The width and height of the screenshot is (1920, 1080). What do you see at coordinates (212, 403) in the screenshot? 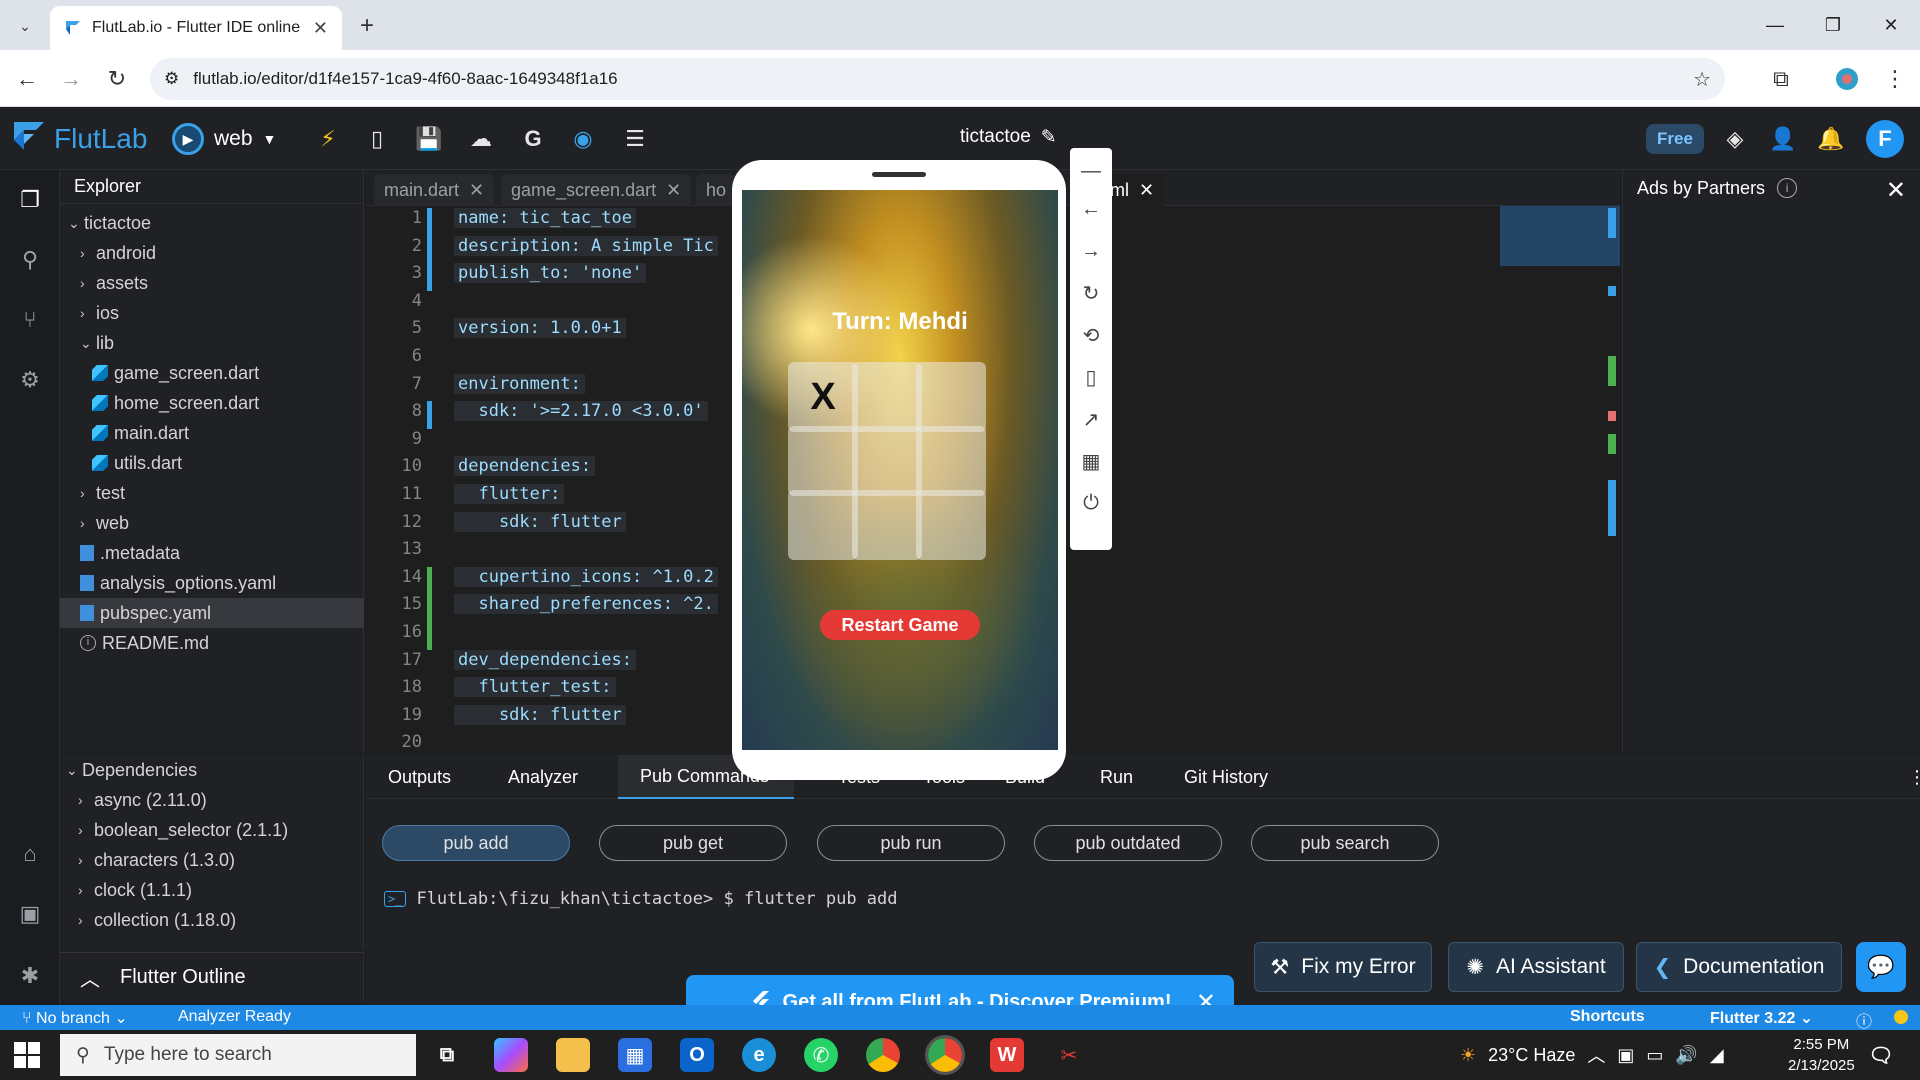
I see `tree-item: home_screen.dart` at bounding box center [212, 403].